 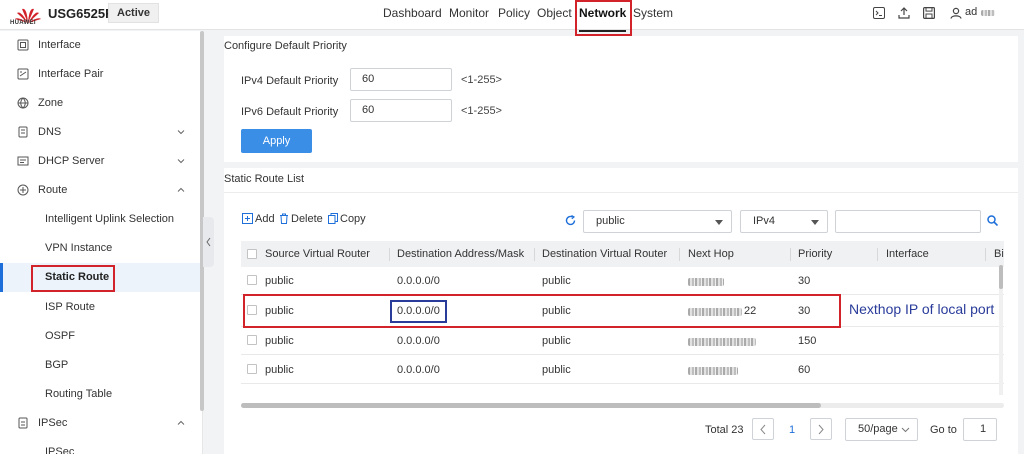 What do you see at coordinates (284, 218) in the screenshot?
I see `trash-icon` at bounding box center [284, 218].